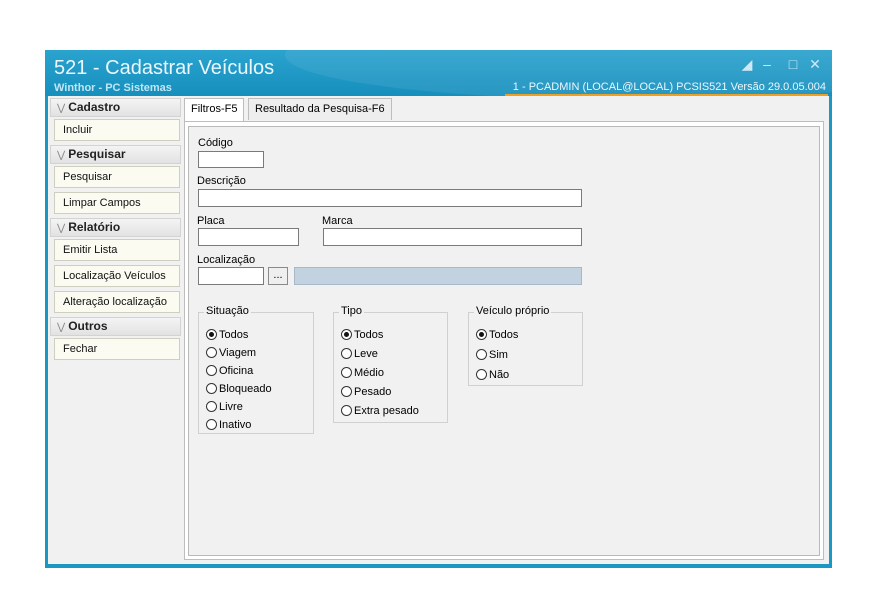  I want to click on localizacao-input, so click(231, 276).